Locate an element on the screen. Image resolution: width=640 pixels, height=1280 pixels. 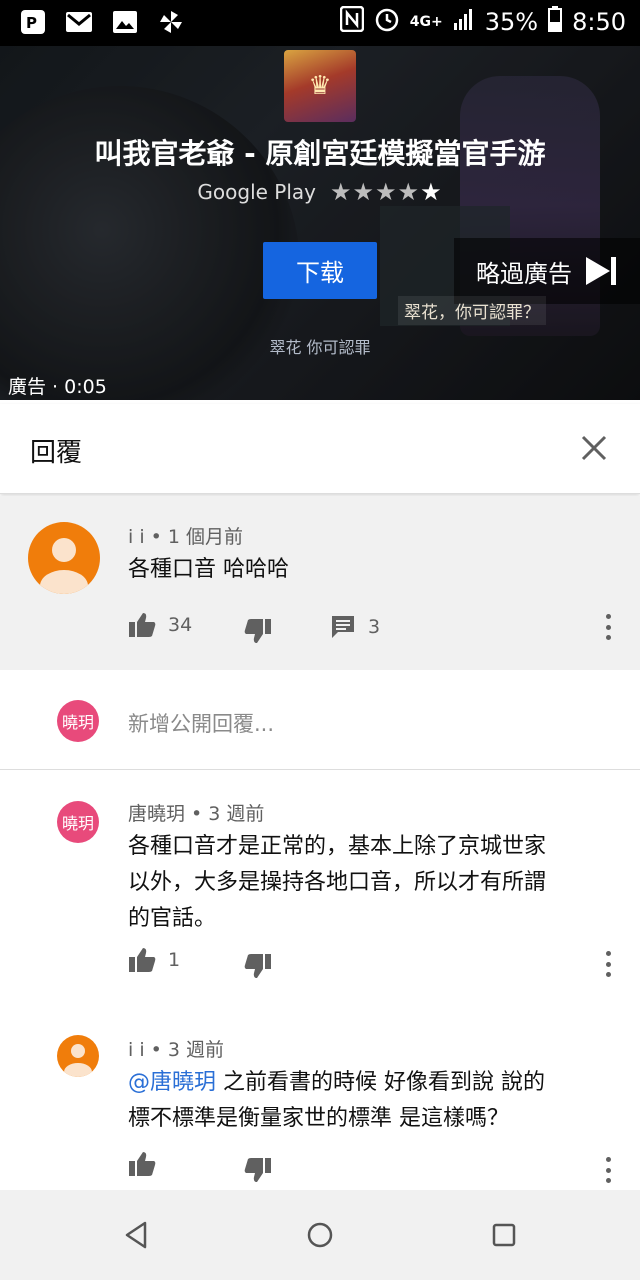
like-button: 1 is located at coordinates (154, 960).